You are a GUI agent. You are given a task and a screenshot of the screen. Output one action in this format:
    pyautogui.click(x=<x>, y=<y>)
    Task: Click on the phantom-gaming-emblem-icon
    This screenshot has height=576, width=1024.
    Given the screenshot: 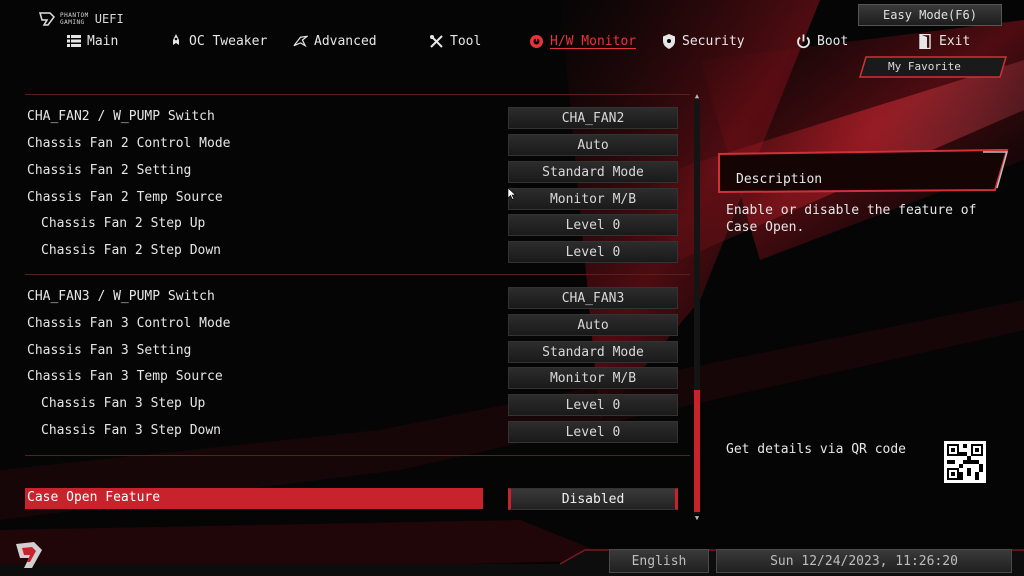 What is the action you would take?
    pyautogui.click(x=29, y=555)
    